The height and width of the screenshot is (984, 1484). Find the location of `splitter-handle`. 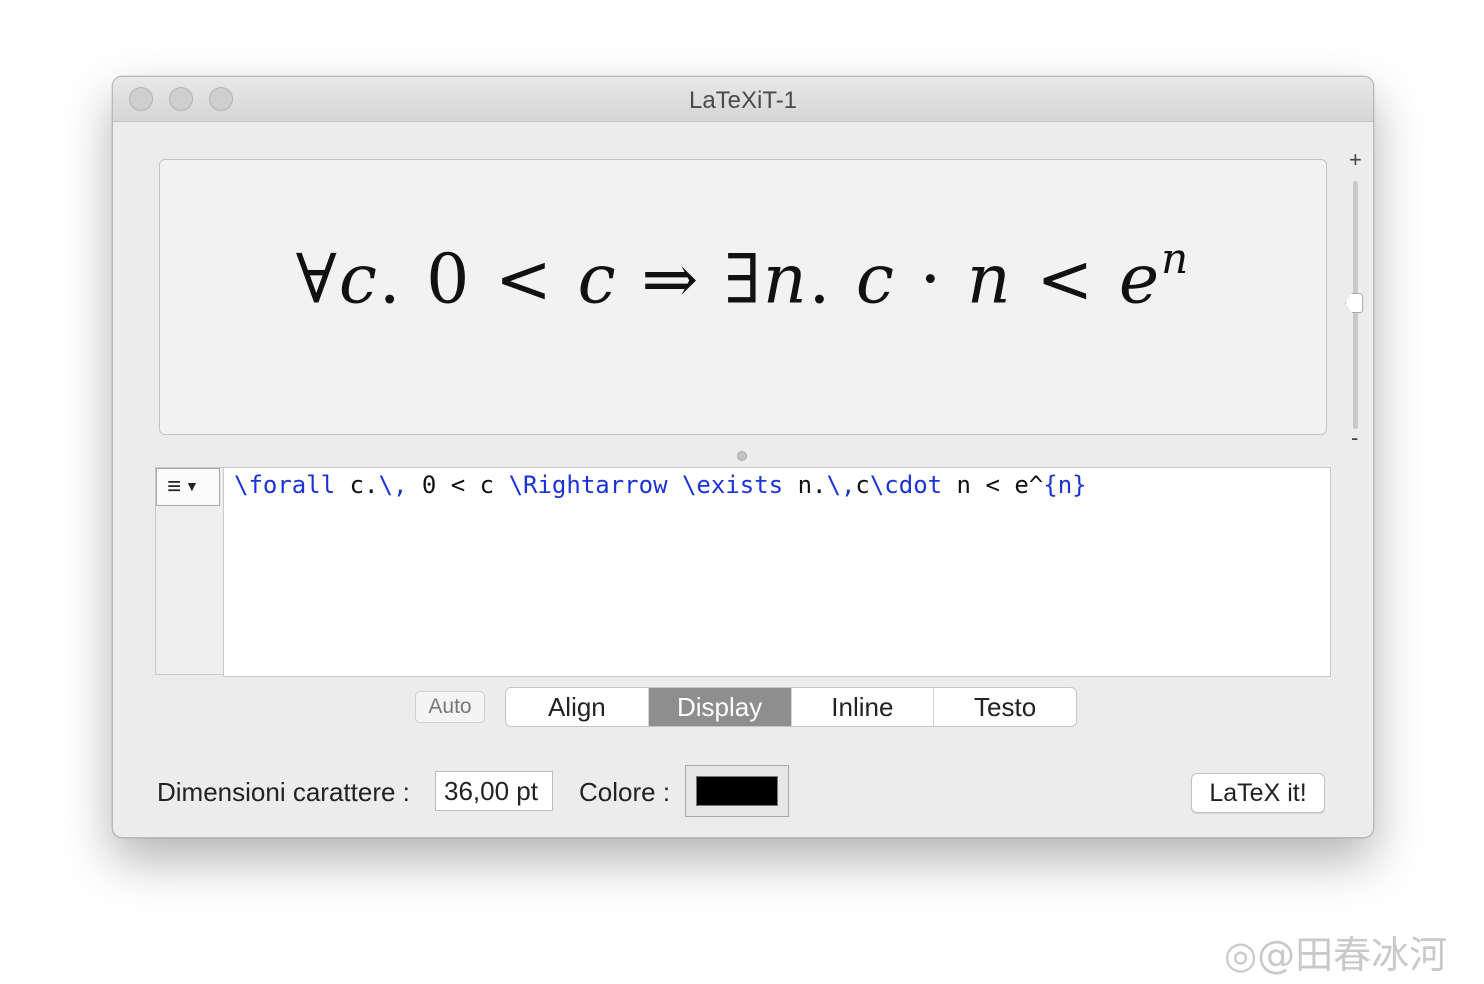

splitter-handle is located at coordinates (742, 456).